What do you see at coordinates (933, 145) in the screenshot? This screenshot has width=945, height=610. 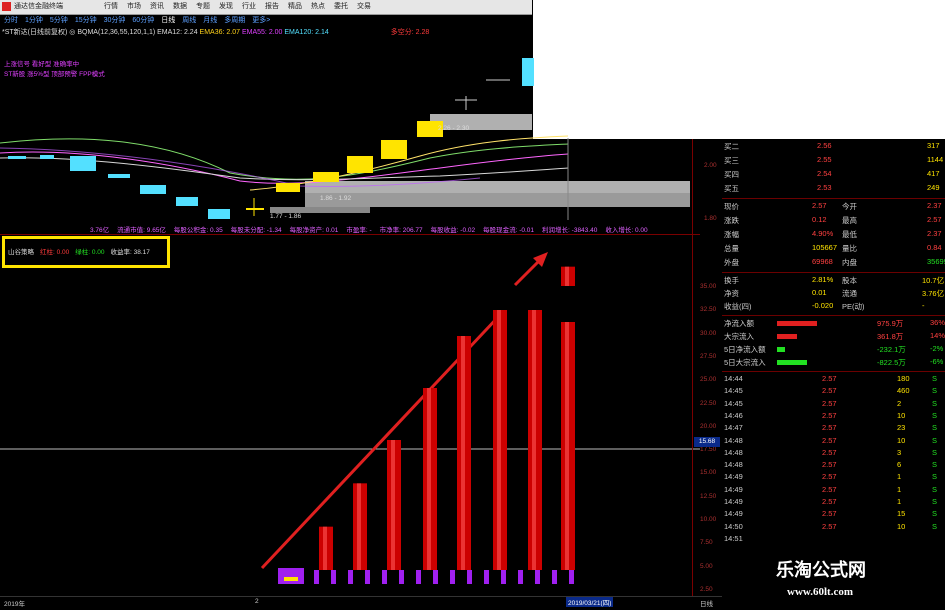 I see `orderbook-volume: 317` at bounding box center [933, 145].